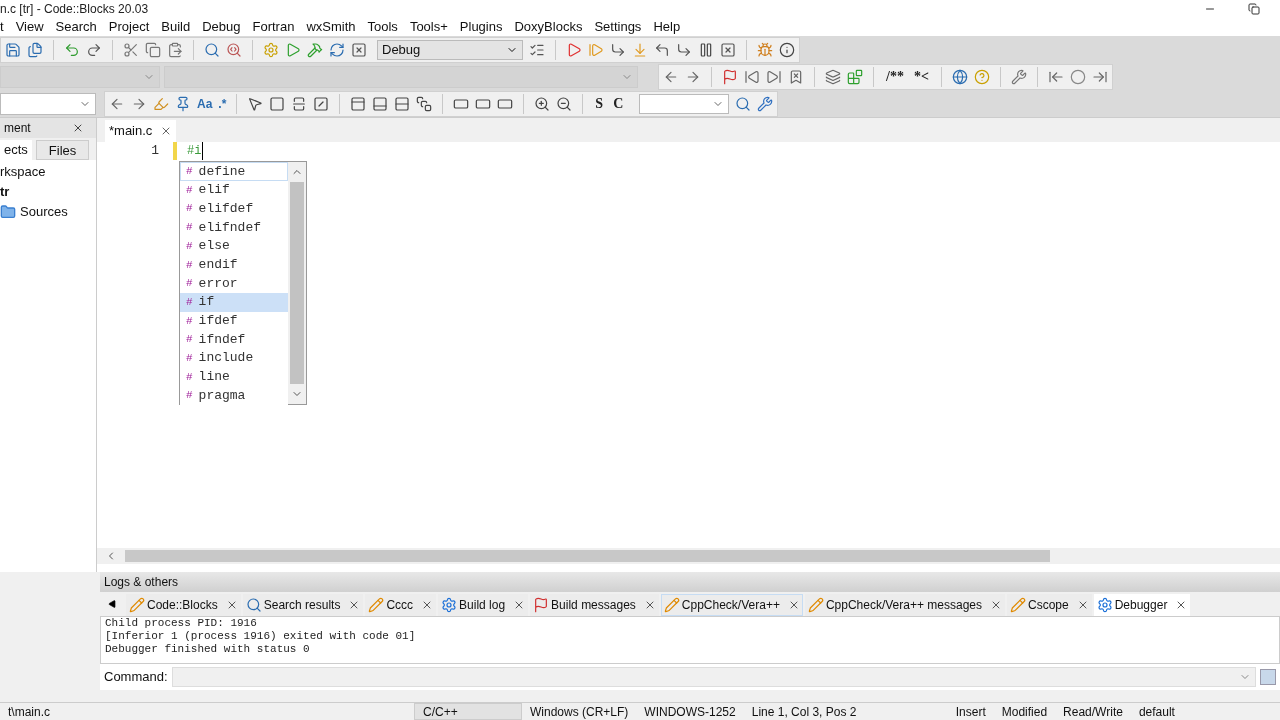 Image resolution: width=1280 pixels, height=720 pixels. What do you see at coordinates (730, 77) in the screenshot?
I see `bookmark-icon` at bounding box center [730, 77].